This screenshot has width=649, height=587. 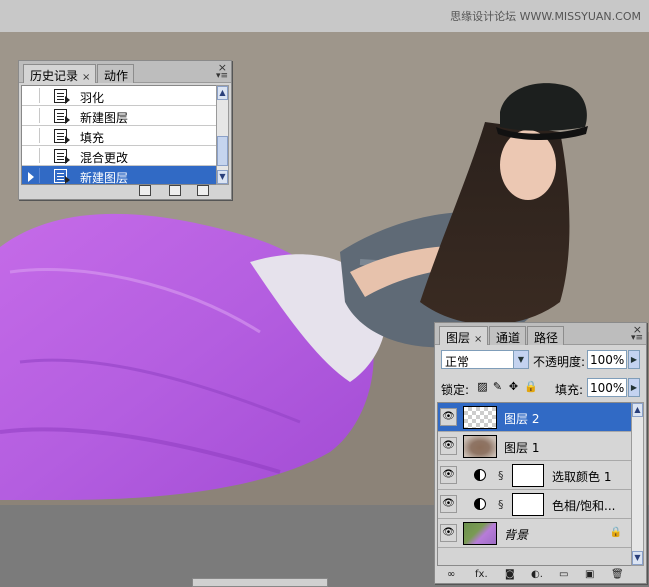 What do you see at coordinates (455, 390) in the screenshot?
I see `lock-label: 锁定:` at bounding box center [455, 390].